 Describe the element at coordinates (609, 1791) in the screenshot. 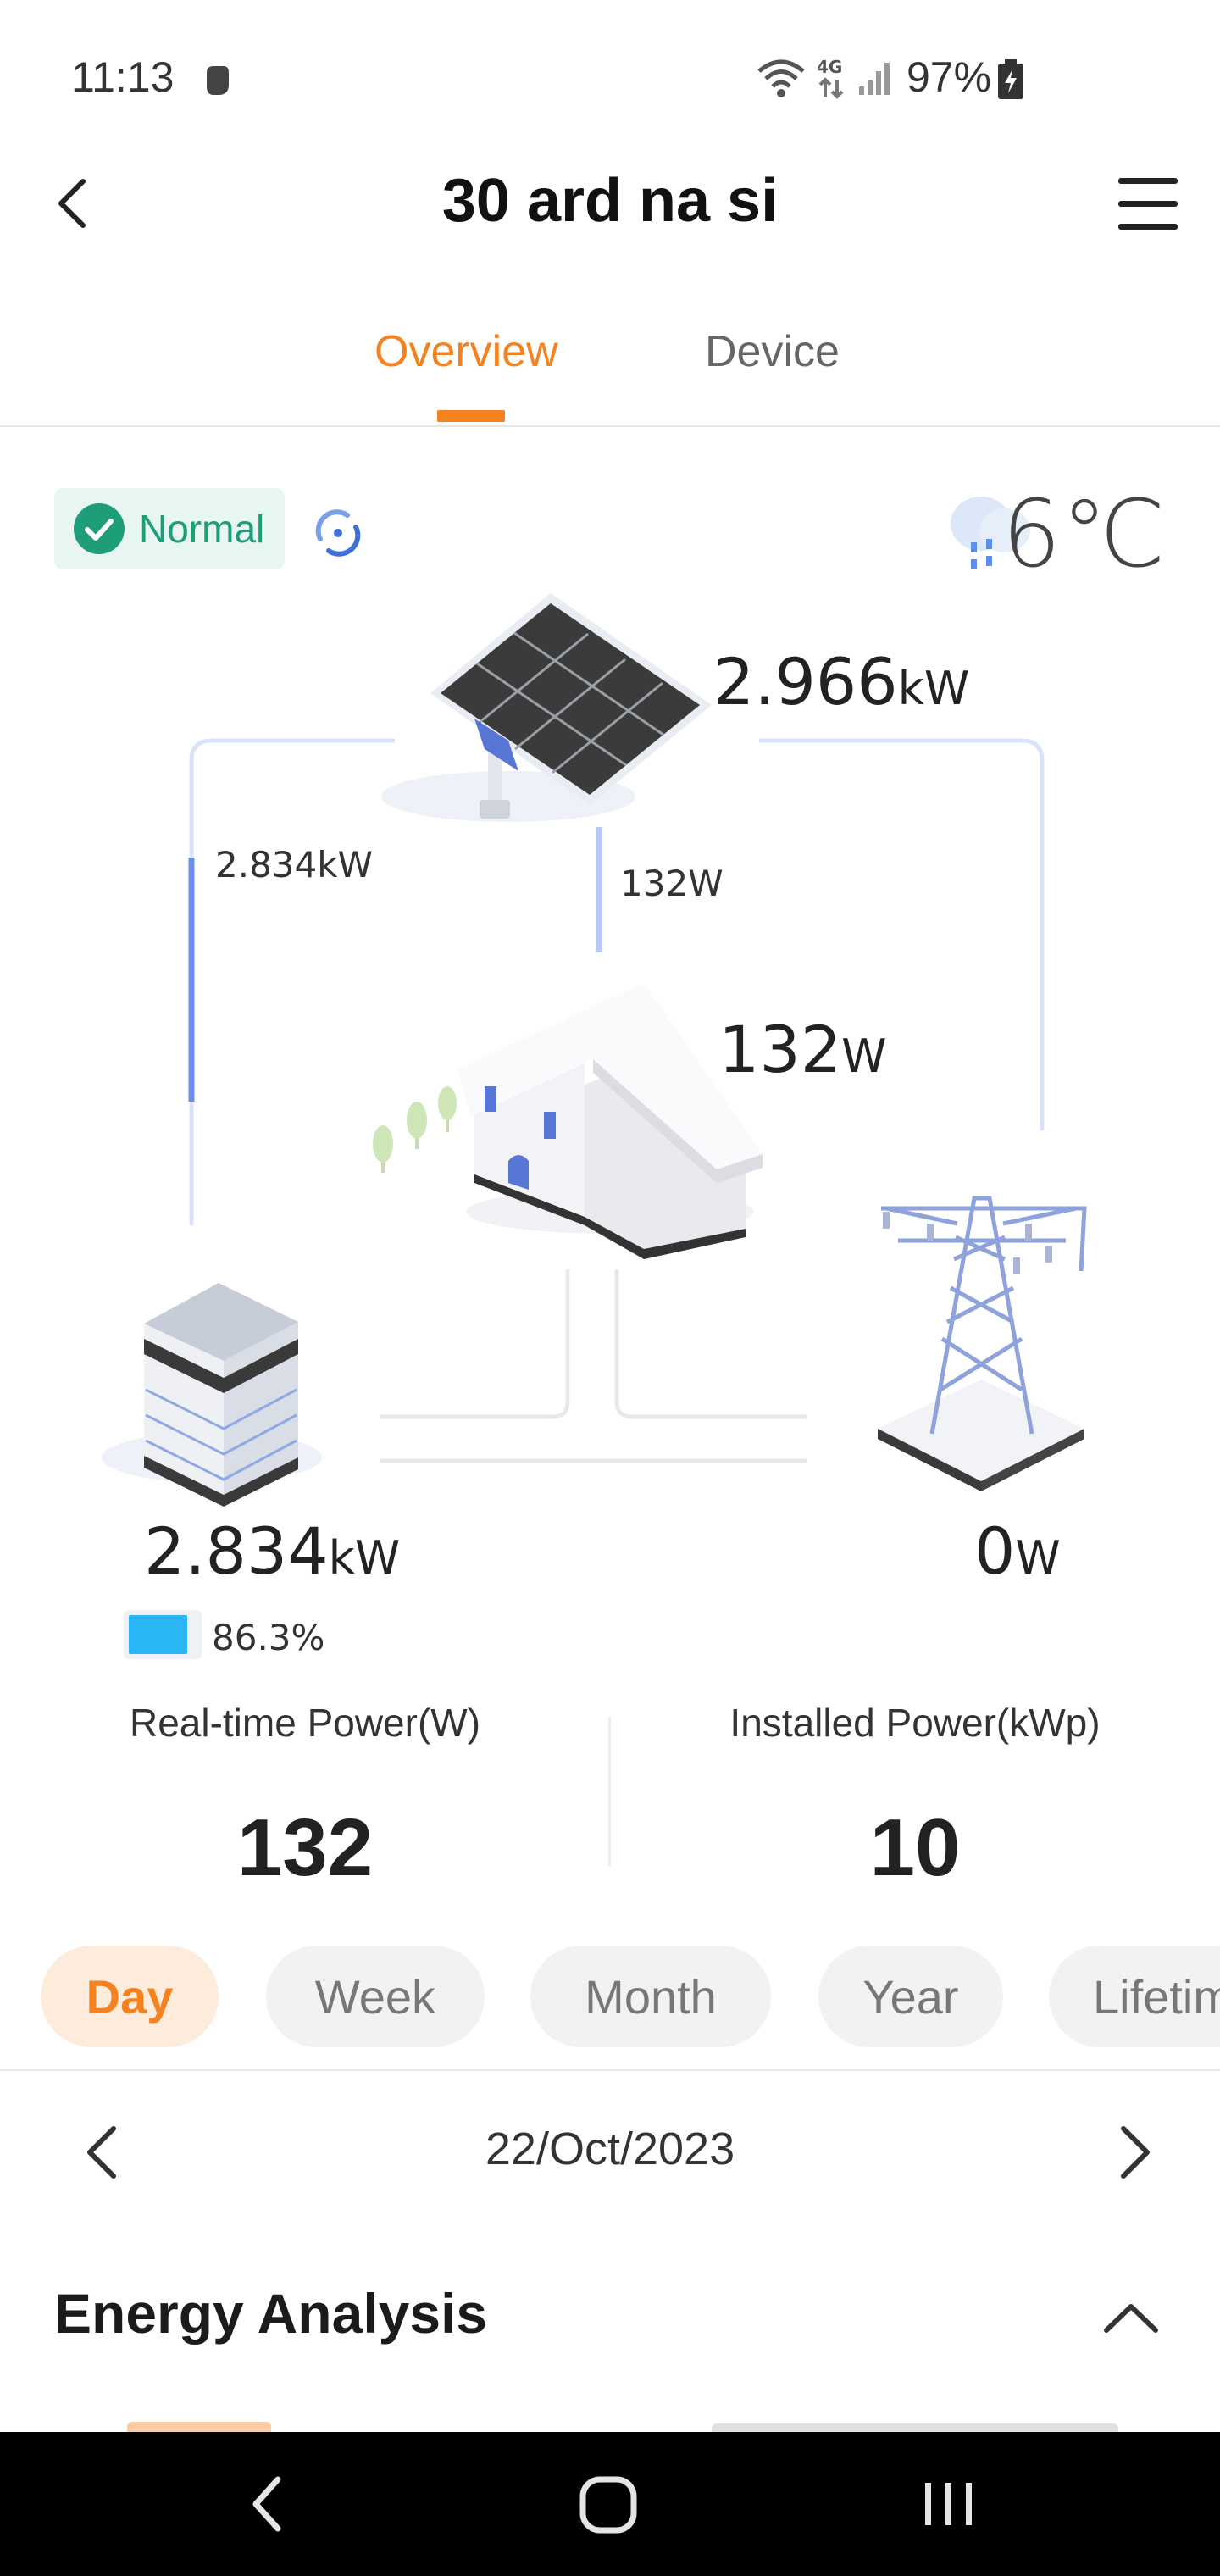

I see `stats-divider` at that location.